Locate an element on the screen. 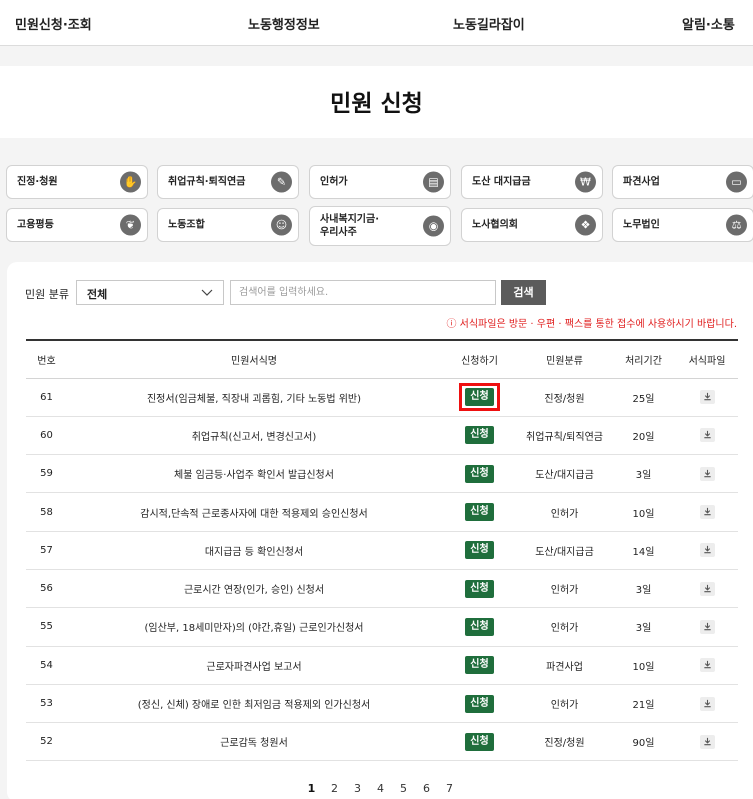 Image resolution: width=753 pixels, height=799 pixels. table-row: 59 체불 임금등·사업주 확인서 발급신청서 신청 도산/대지급금 3일 is located at coordinates (382, 474).